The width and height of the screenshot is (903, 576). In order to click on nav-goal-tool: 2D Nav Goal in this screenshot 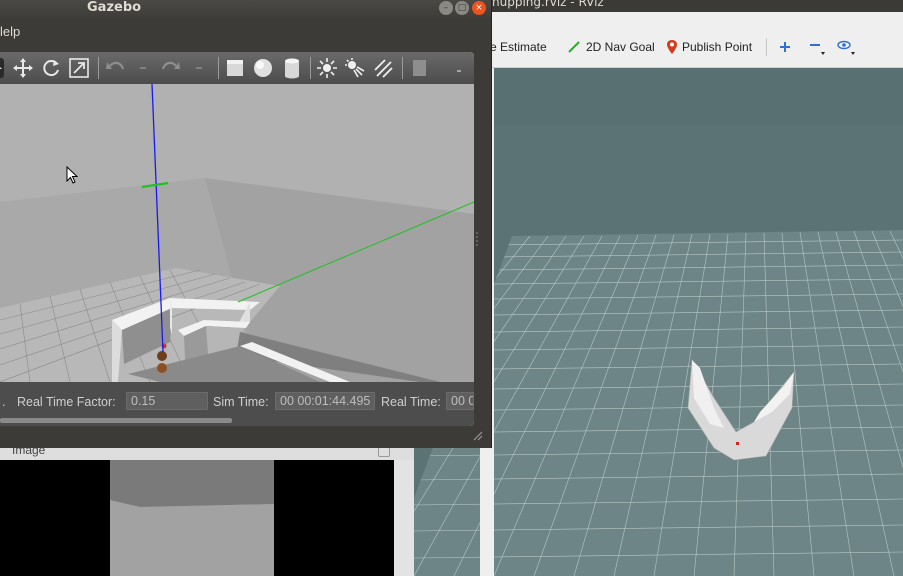, I will do `click(610, 47)`.